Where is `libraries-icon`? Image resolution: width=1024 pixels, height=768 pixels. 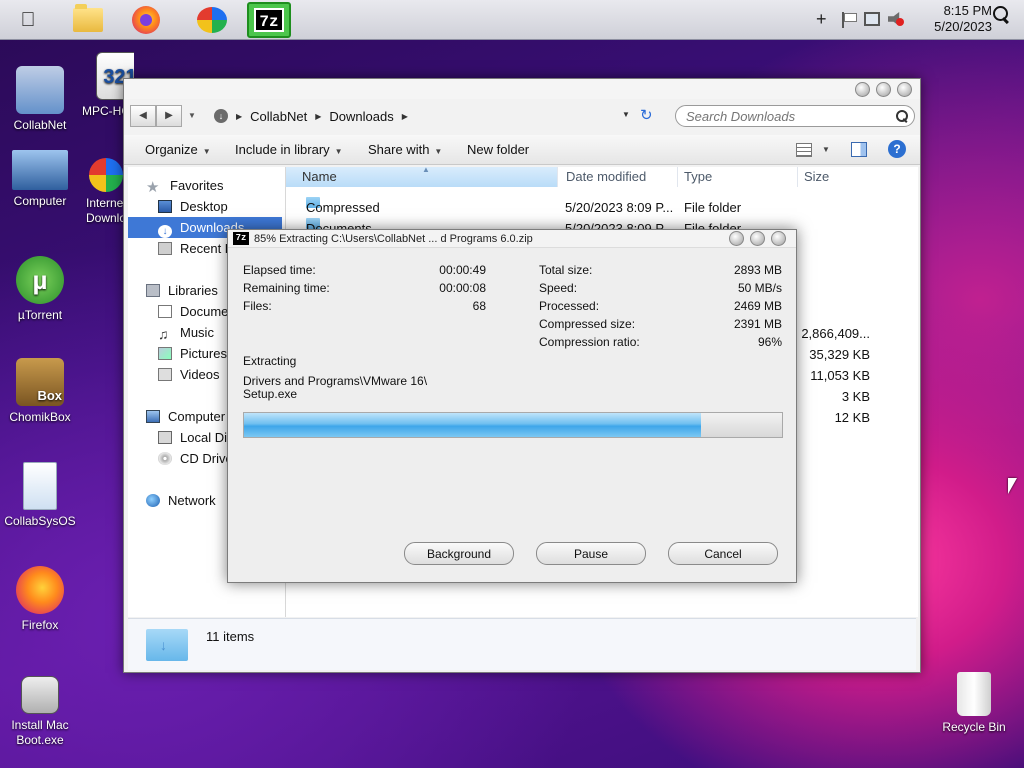 libraries-icon is located at coordinates (153, 290).